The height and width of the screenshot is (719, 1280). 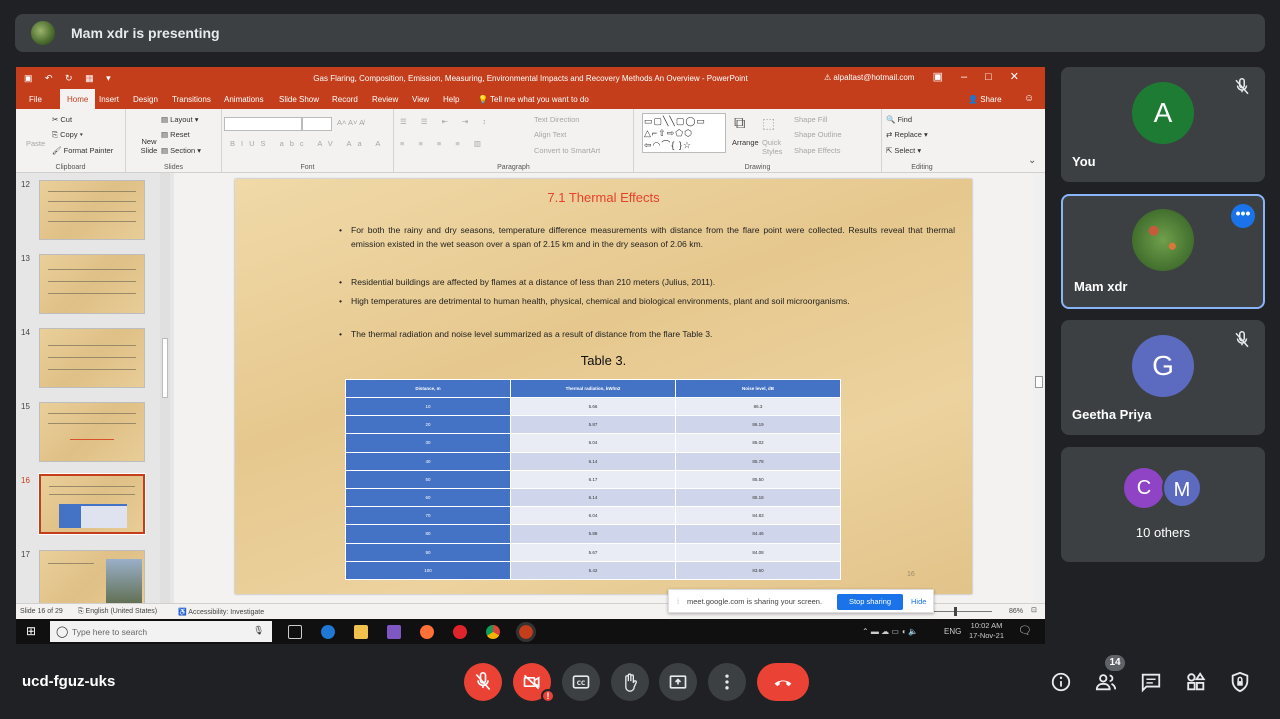 I want to click on format-painter-button: 🖌 Format Painter, so click(x=82, y=150).